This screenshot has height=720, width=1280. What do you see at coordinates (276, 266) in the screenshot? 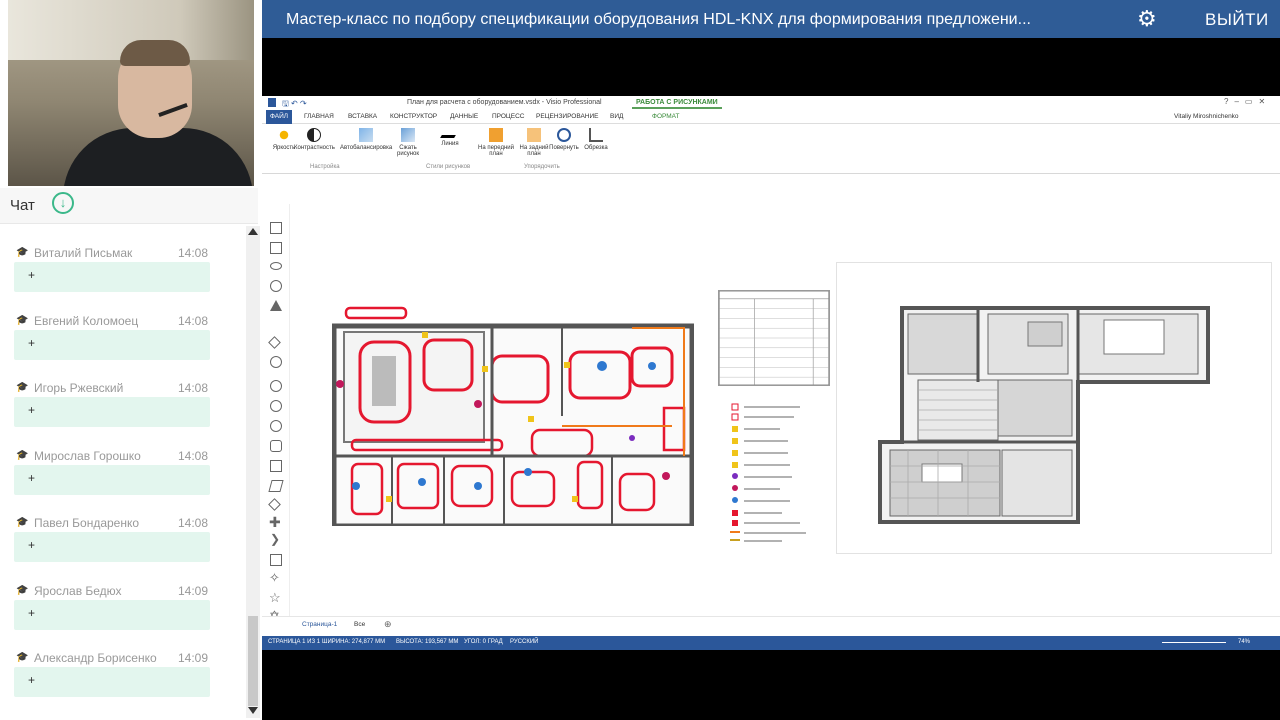
I see `ellipse-shape-icon` at bounding box center [276, 266].